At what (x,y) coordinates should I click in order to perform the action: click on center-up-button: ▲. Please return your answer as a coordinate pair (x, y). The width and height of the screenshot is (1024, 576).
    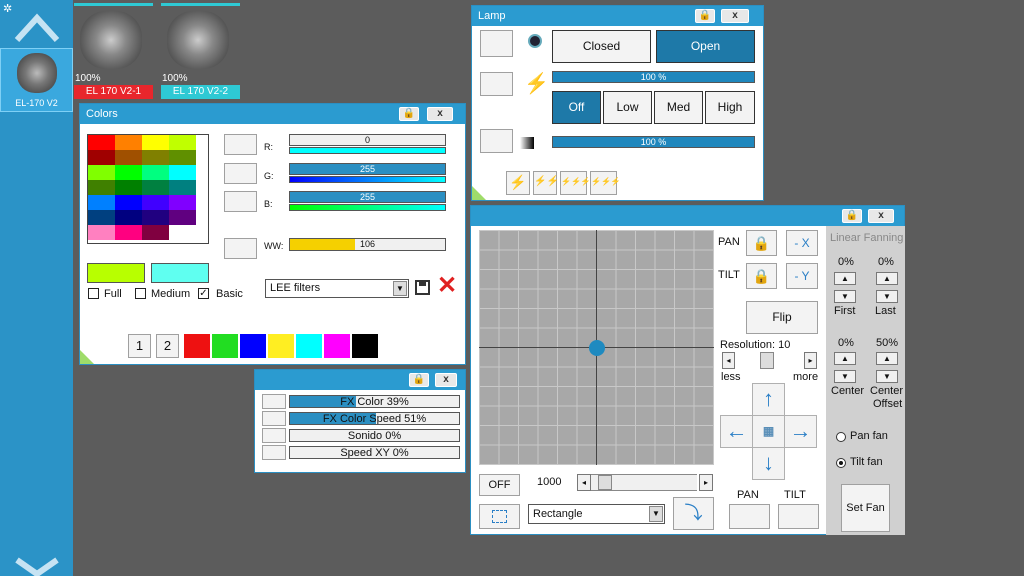
    Looking at the image, I should click on (845, 358).